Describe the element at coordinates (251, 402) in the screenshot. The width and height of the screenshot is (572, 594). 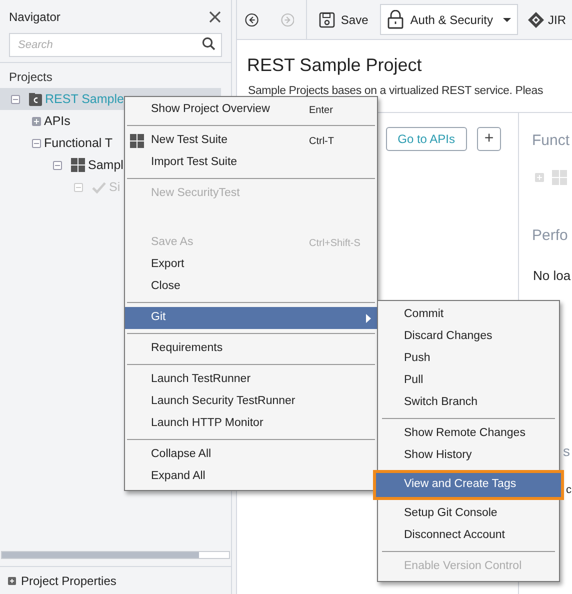
I see `menu-item: Launch Security TestRunner` at that location.